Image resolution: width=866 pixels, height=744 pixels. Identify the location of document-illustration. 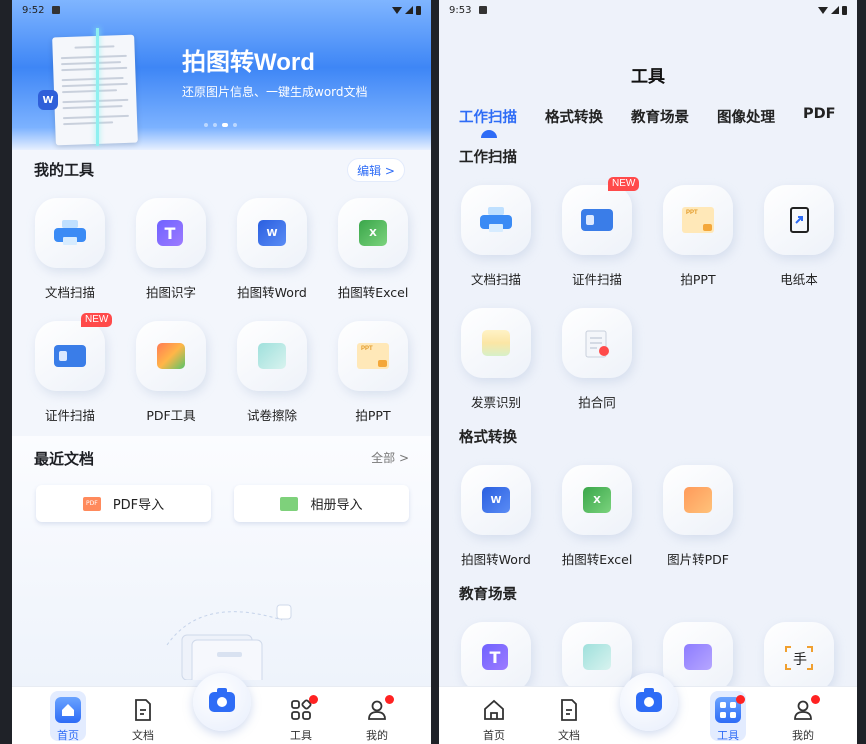
(95, 90).